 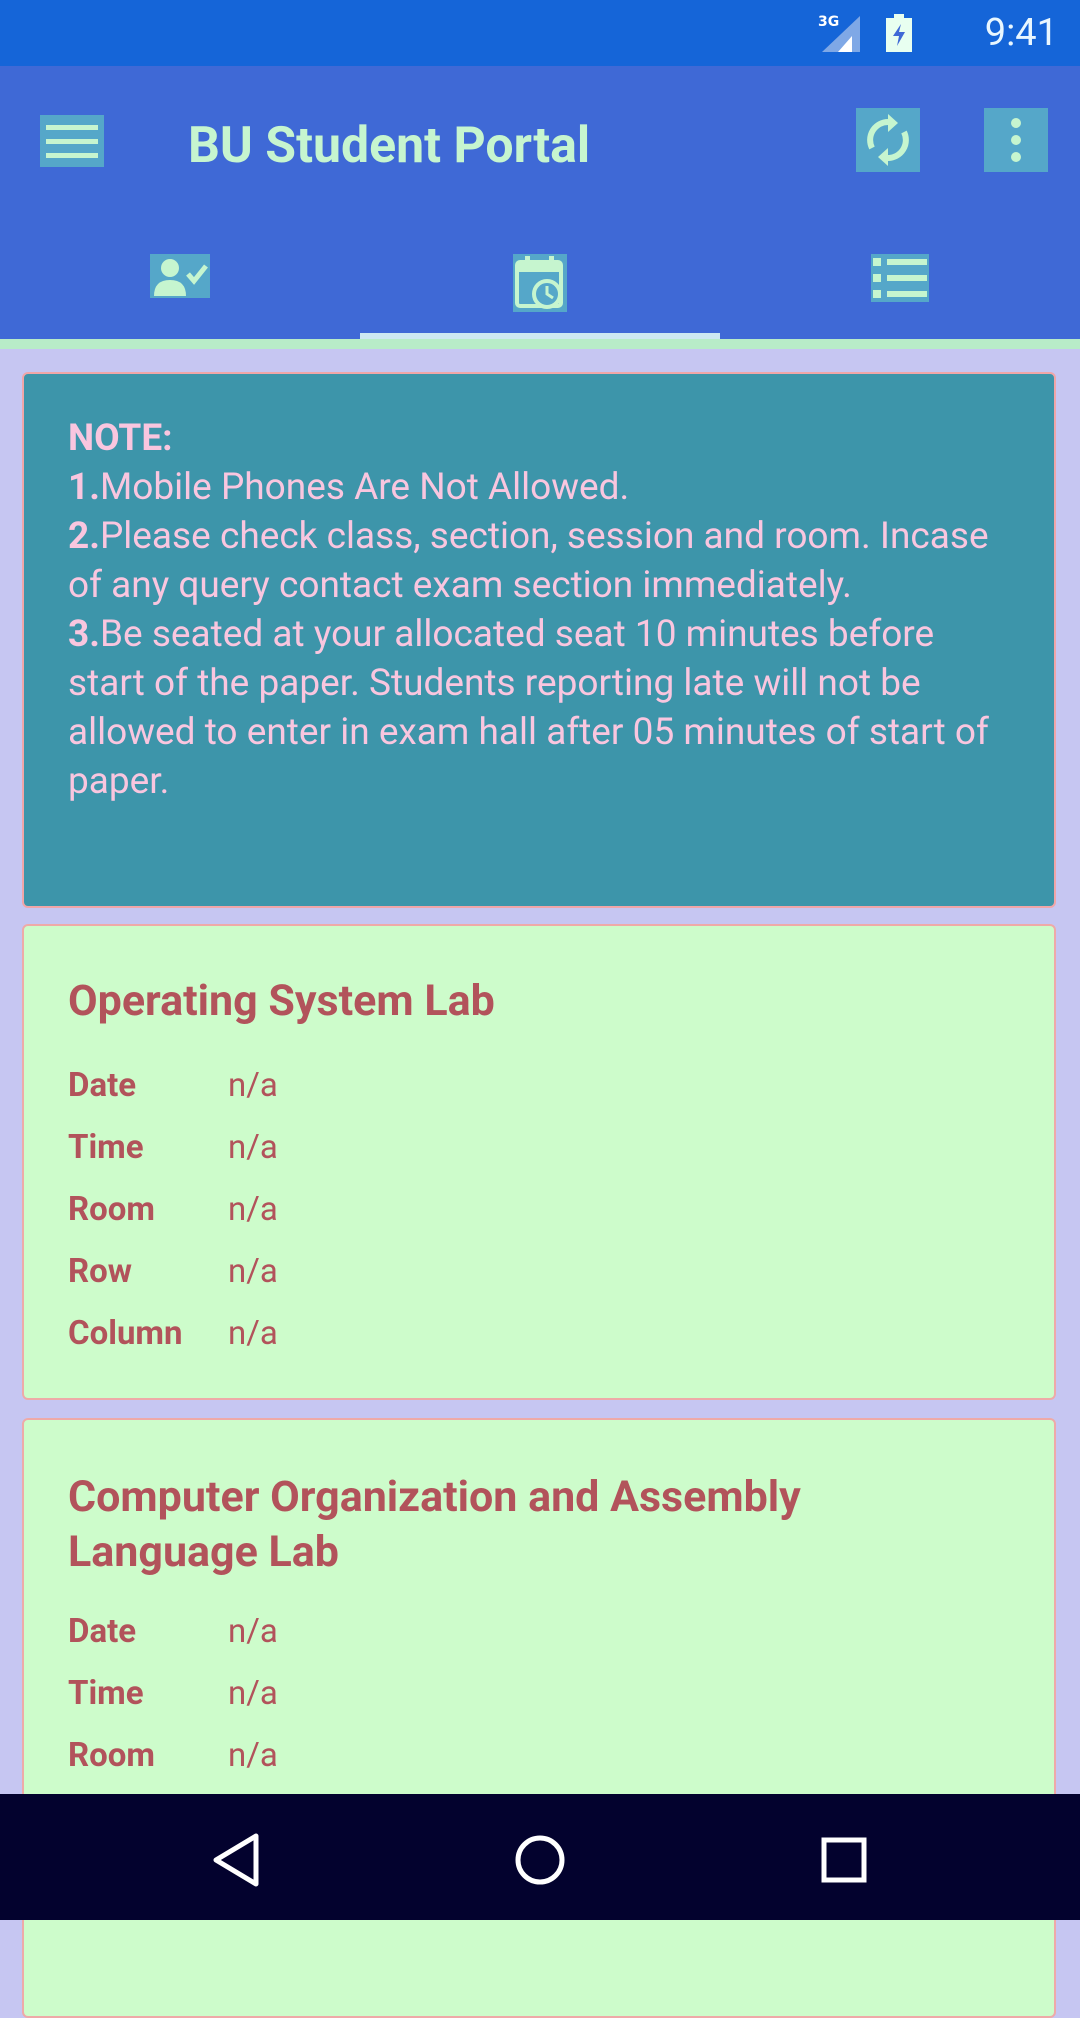 I want to click on more-vert-icon, so click(x=1016, y=140).